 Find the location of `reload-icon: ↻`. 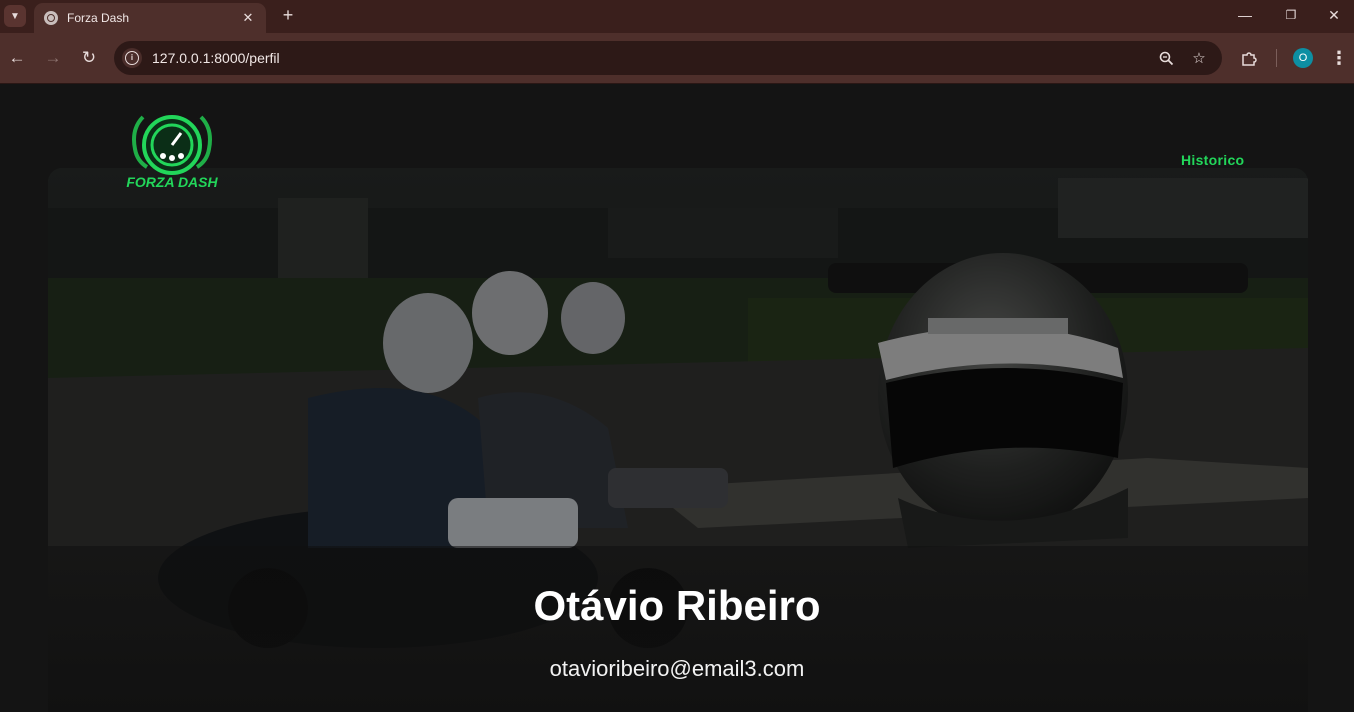

reload-icon: ↻ is located at coordinates (89, 57).